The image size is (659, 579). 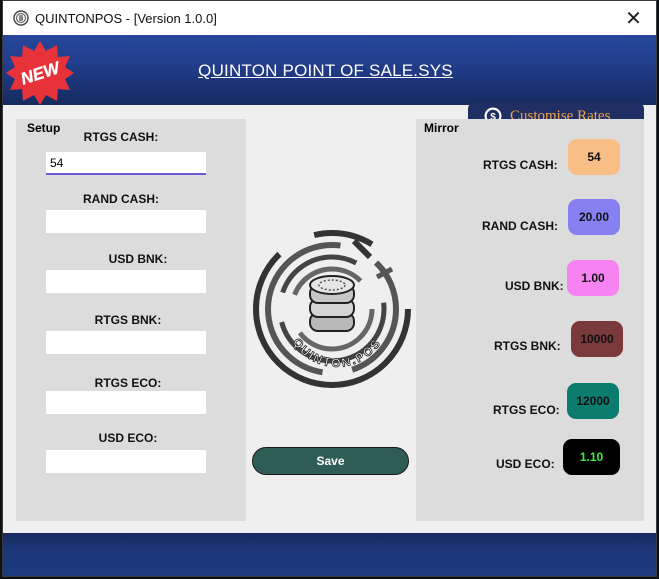 I want to click on rand-cash-label: RAND CASH:, so click(x=121, y=199).